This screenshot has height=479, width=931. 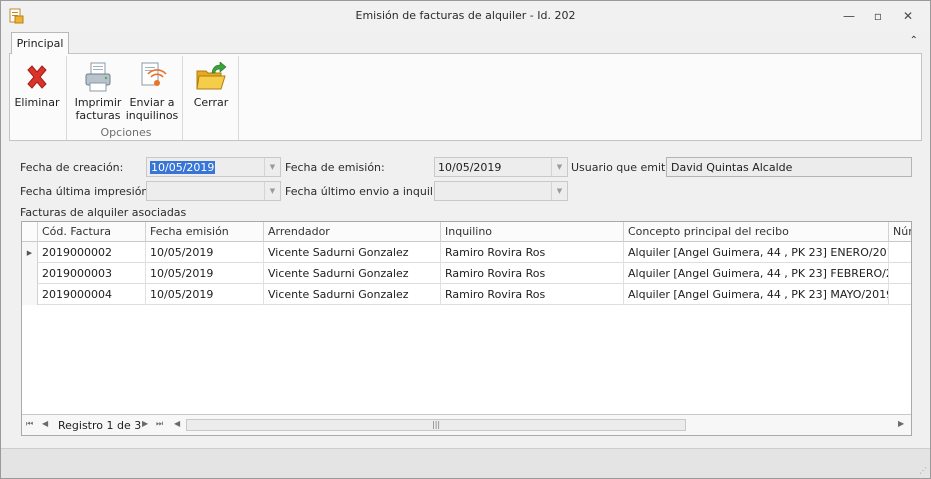 I want to click on fecha-emision-field: 10/05/2019 ▼, so click(x=501, y=167).